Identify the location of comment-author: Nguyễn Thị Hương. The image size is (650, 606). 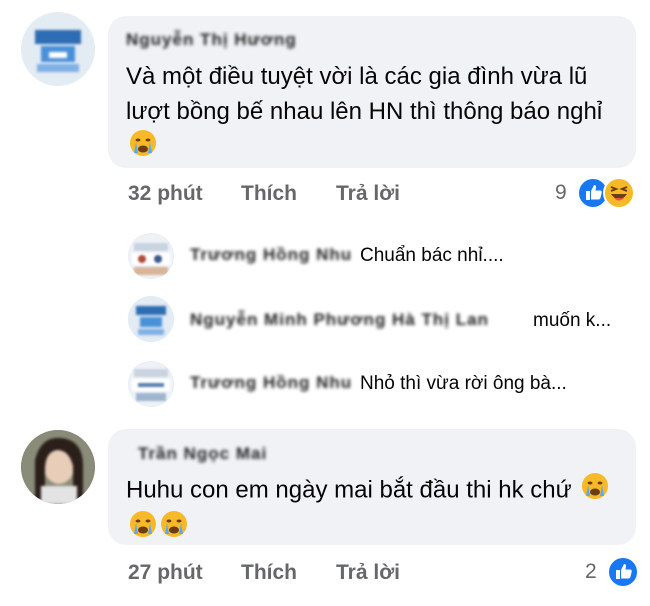
(211, 40).